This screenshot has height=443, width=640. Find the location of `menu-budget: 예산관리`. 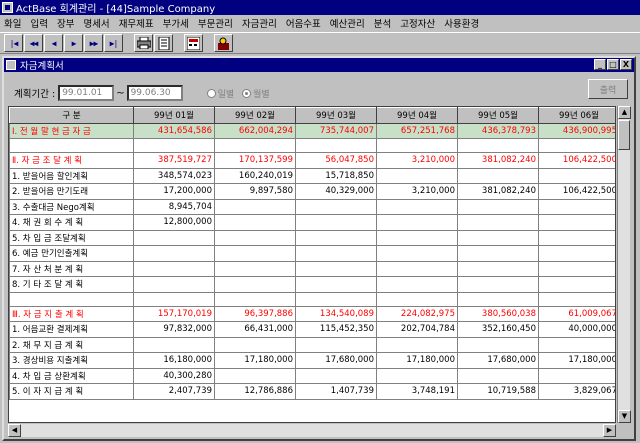

menu-budget: 예산관리 is located at coordinates (347, 23).